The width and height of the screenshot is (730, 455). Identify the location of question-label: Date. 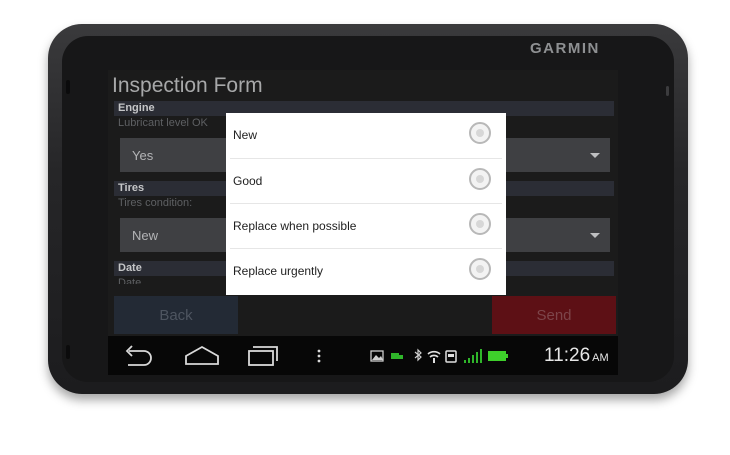
(130, 280).